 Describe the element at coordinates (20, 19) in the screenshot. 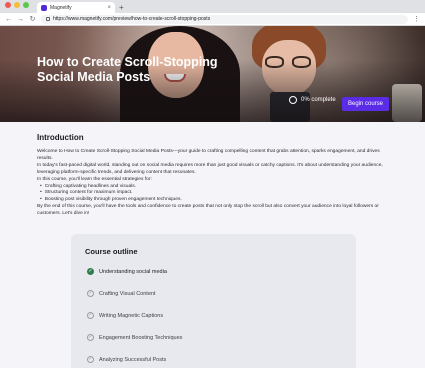

I see `forward-icon: →` at that location.